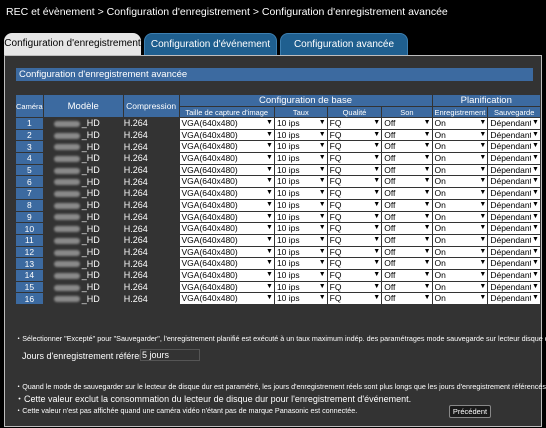 This screenshot has height=428, width=546. I want to click on tab-configuration-enregistrement: Configuration d'enregistrement, so click(72, 44).